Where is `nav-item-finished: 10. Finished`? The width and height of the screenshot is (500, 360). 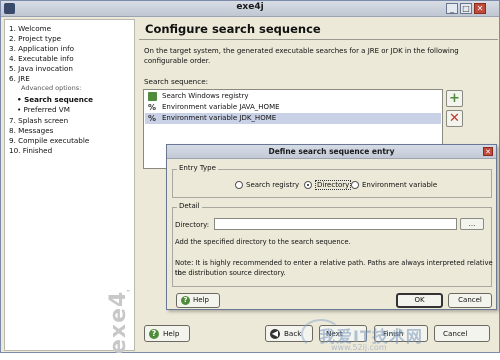 nav-item-finished: 10. Finished is located at coordinates (30, 150).